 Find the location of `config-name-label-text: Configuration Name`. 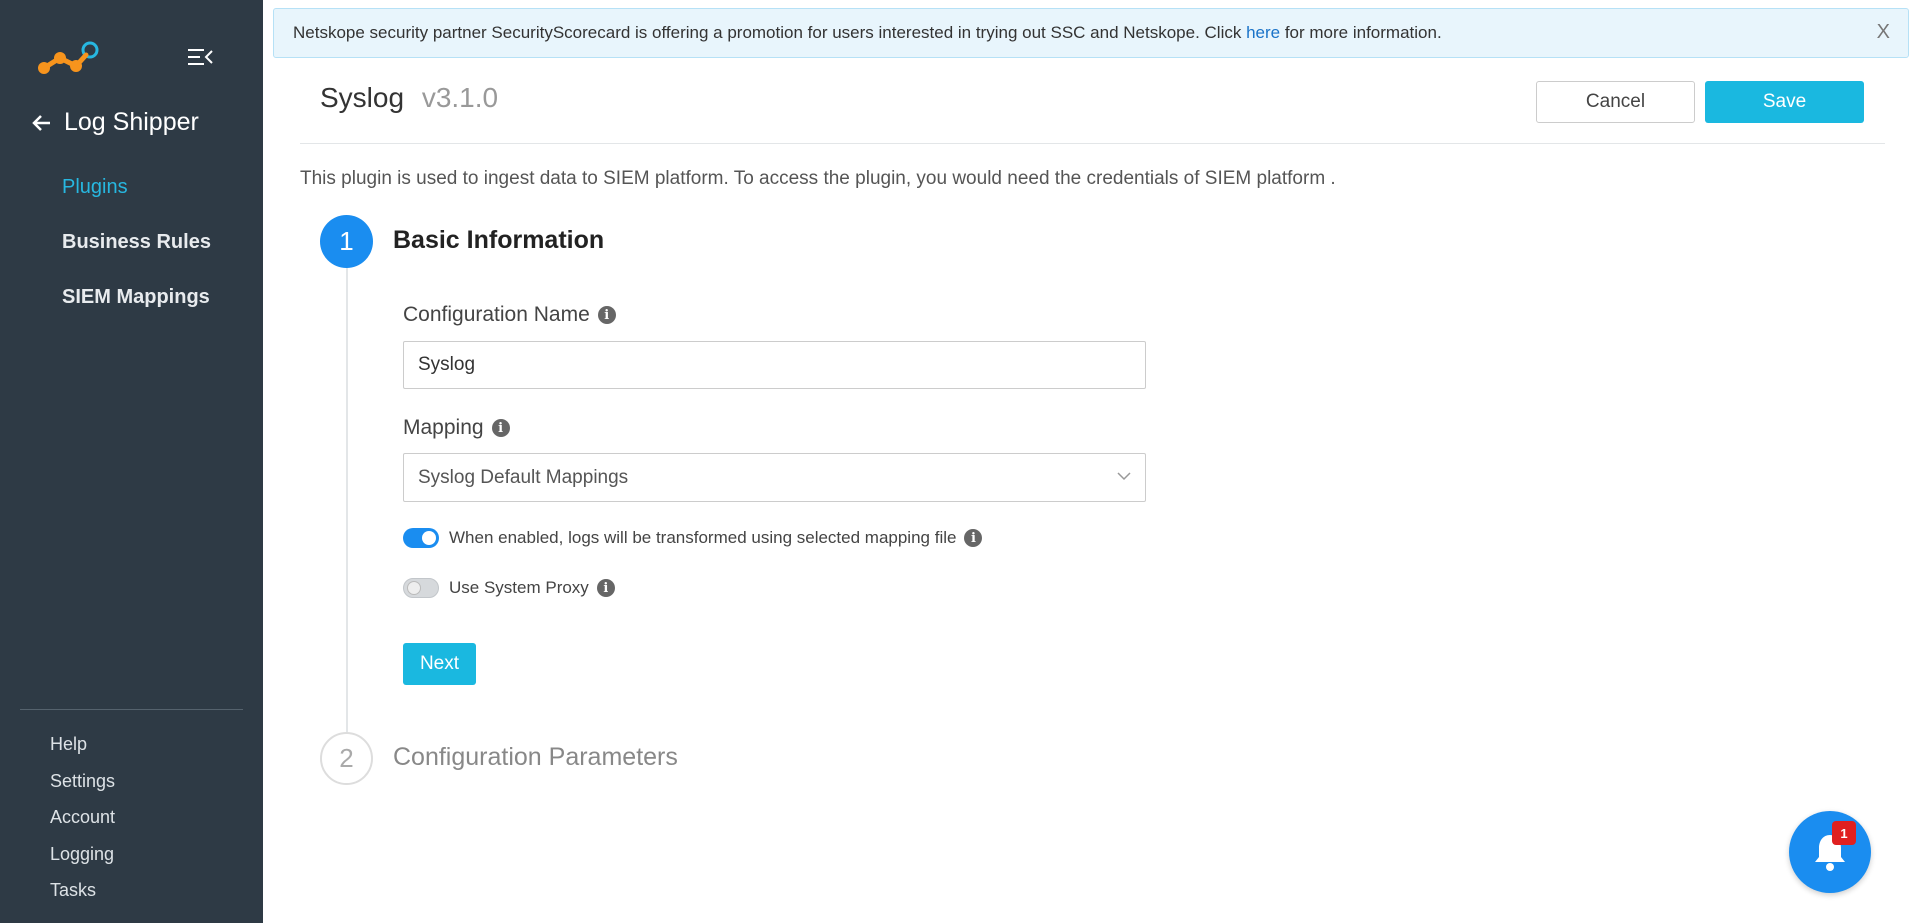

config-name-label-text: Configuration Name is located at coordinates (496, 314).